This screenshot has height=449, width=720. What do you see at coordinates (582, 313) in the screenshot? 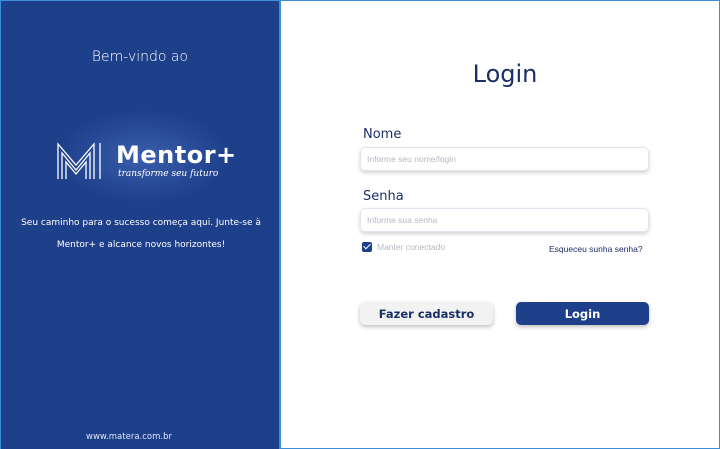
I see `login-button: Login` at bounding box center [582, 313].